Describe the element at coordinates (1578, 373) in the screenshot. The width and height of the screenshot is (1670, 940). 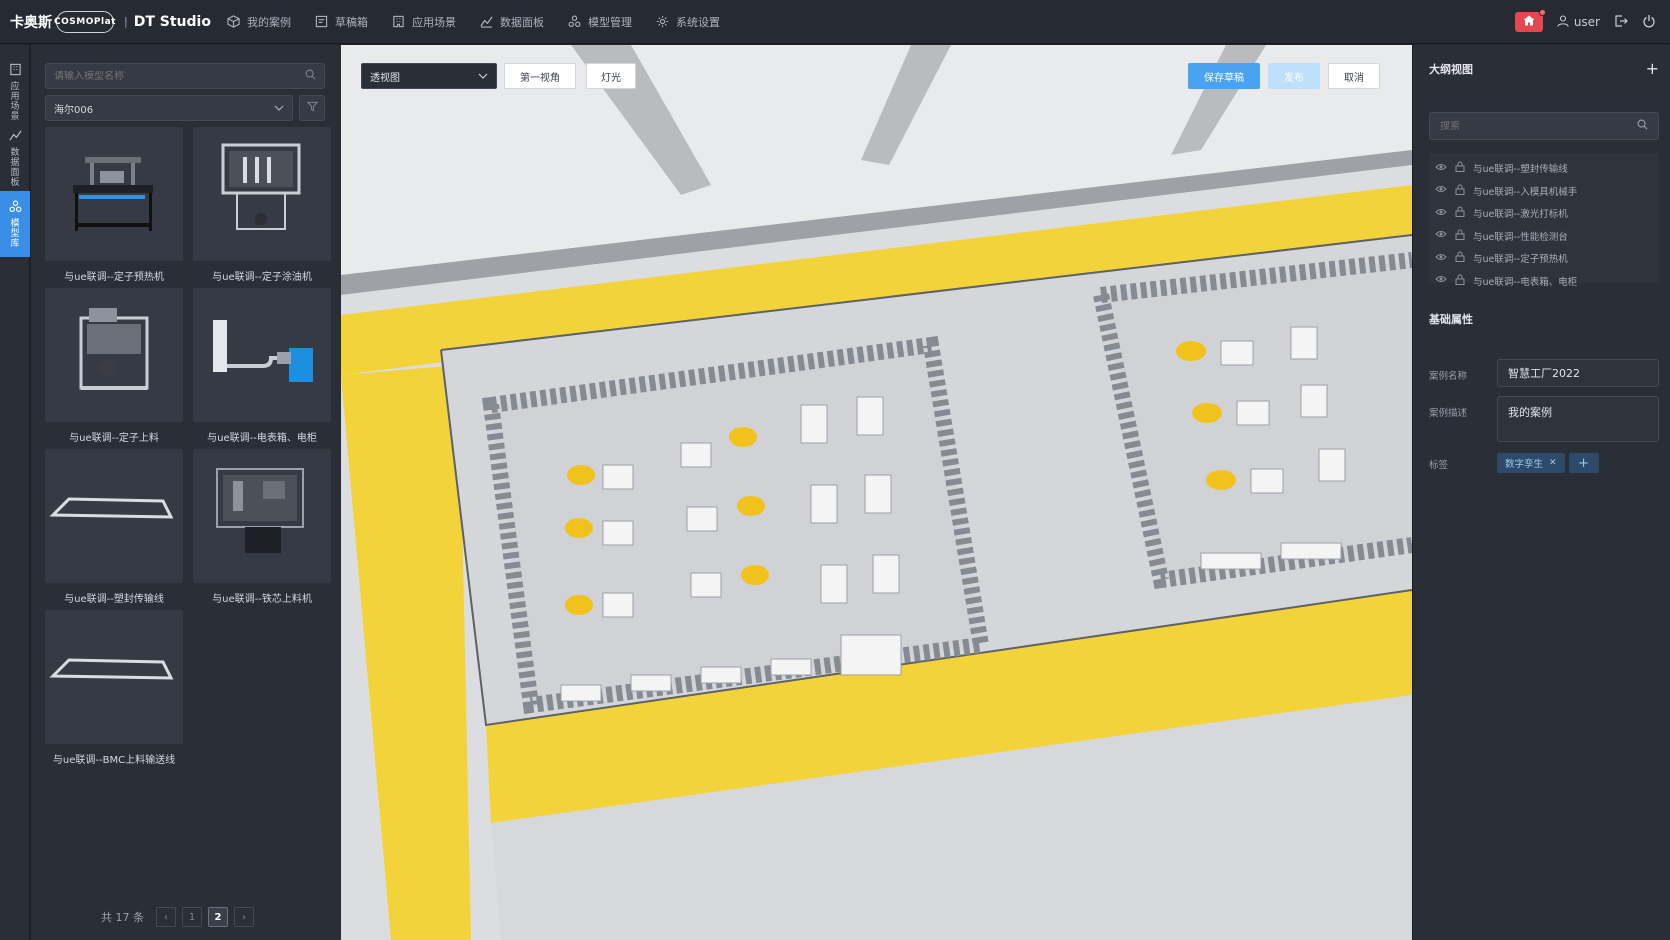
I see `case-name-field: 智慧工厂2022` at that location.